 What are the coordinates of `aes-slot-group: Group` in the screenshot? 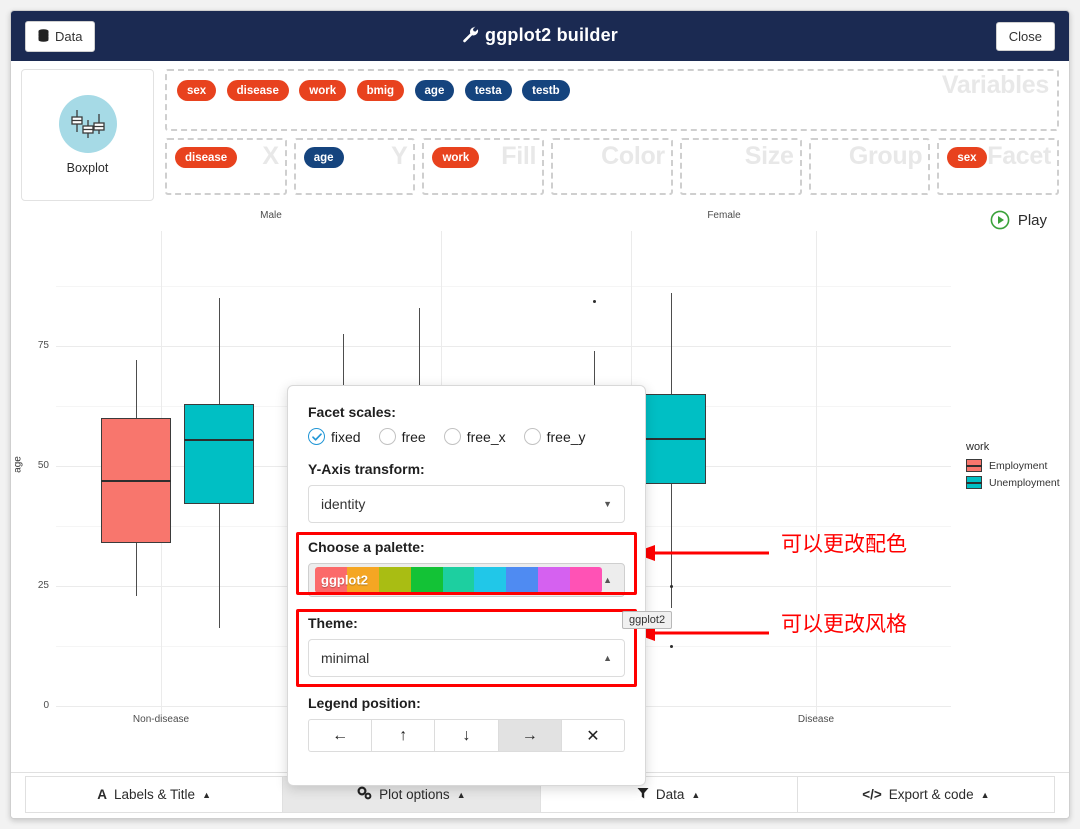 It's located at (869, 166).